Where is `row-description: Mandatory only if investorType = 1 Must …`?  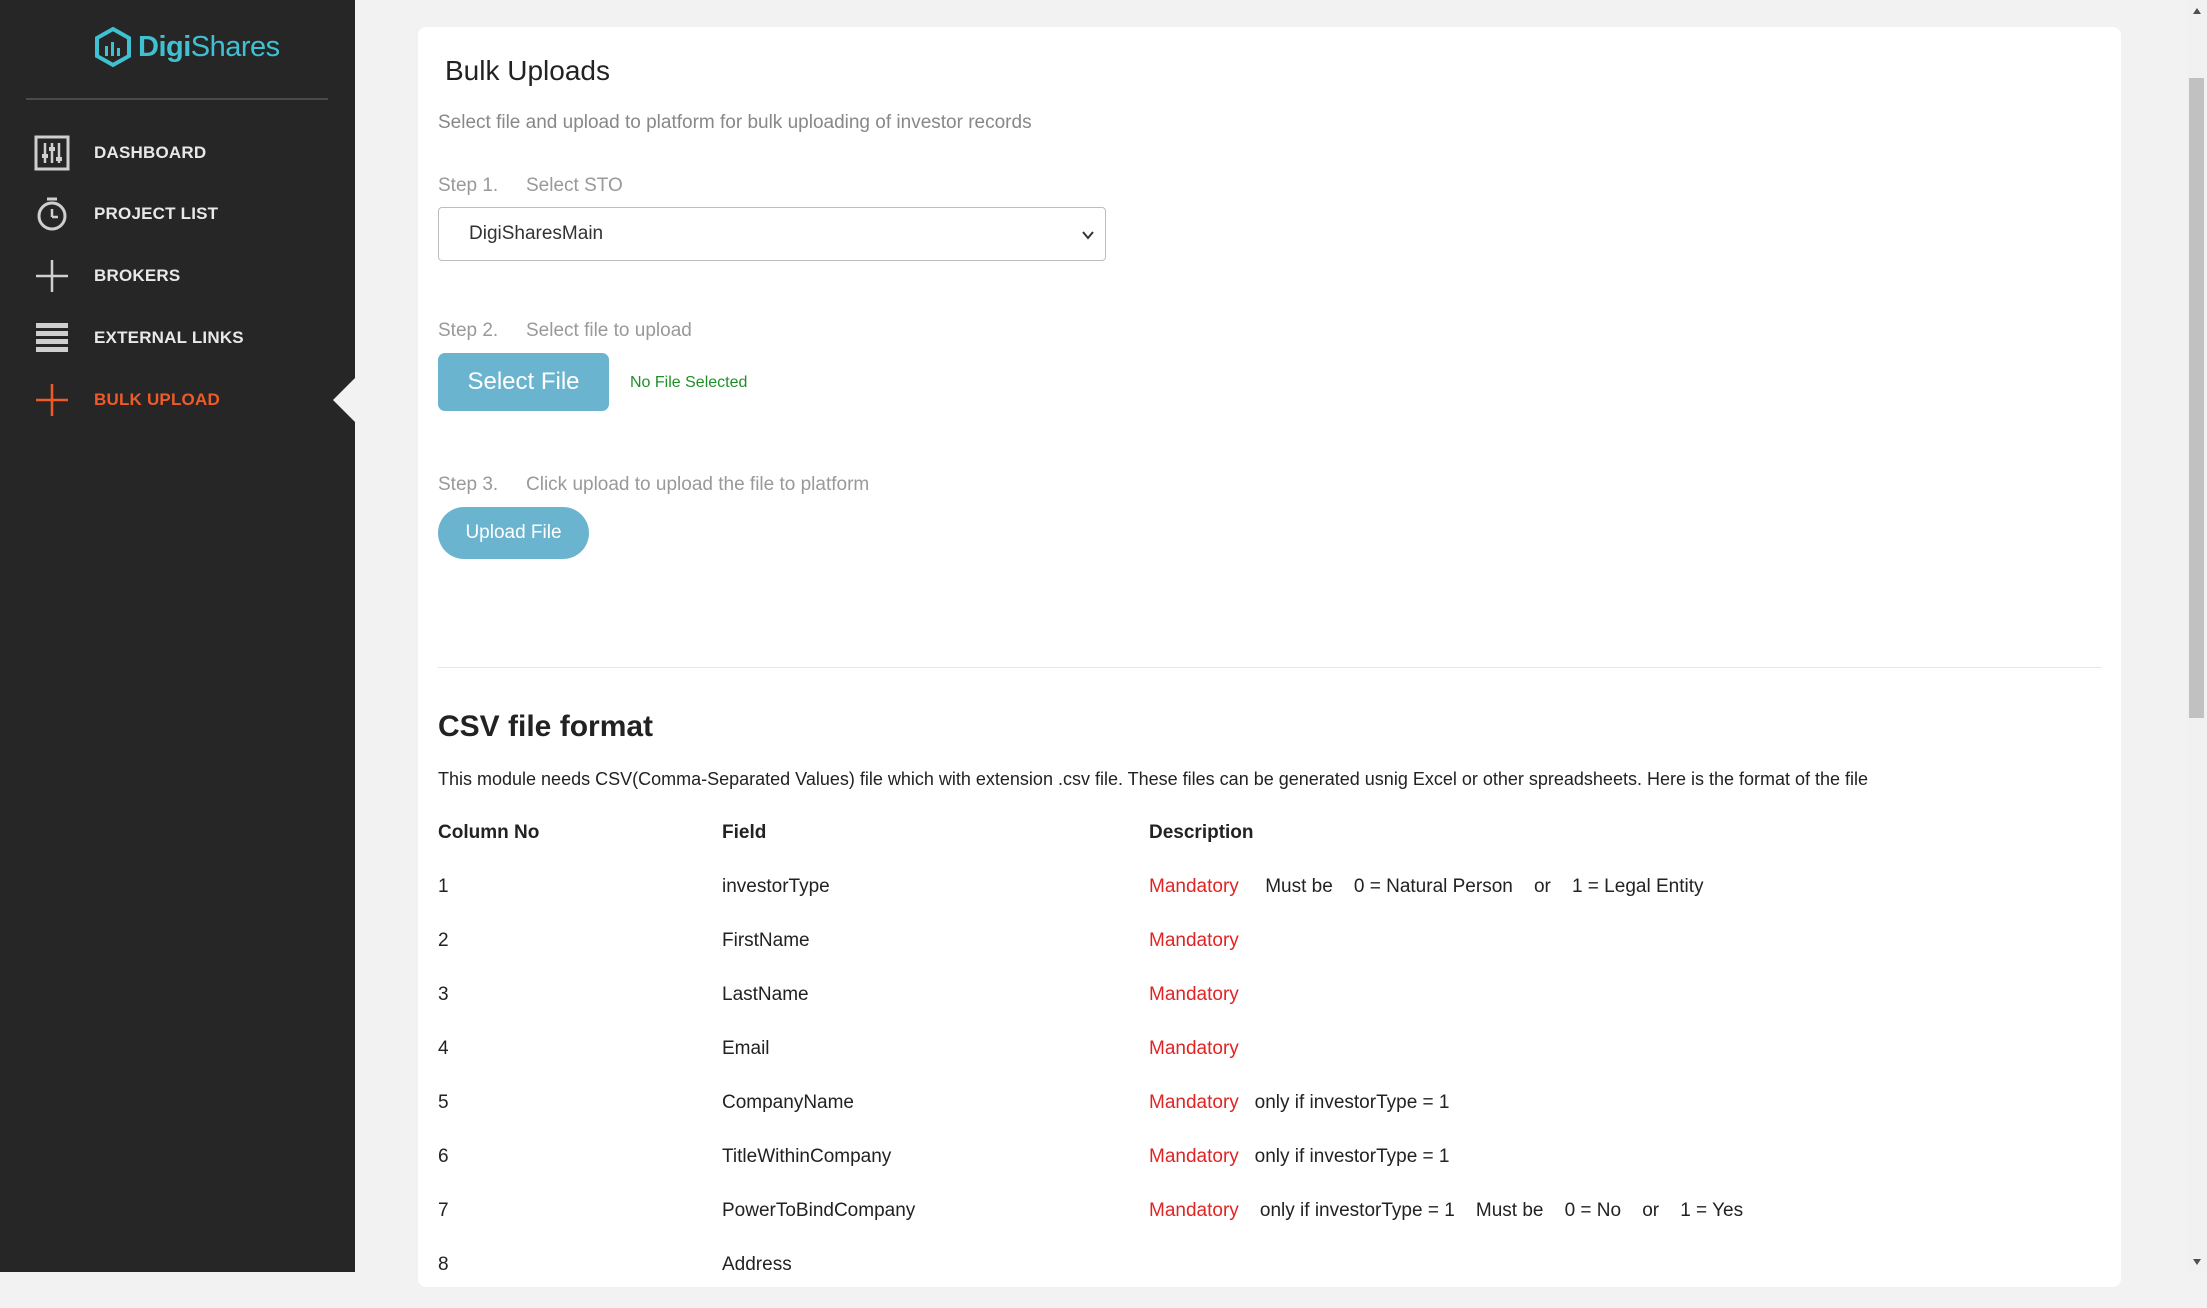 row-description: Mandatory only if investorType = 1 Must … is located at coordinates (1446, 1211).